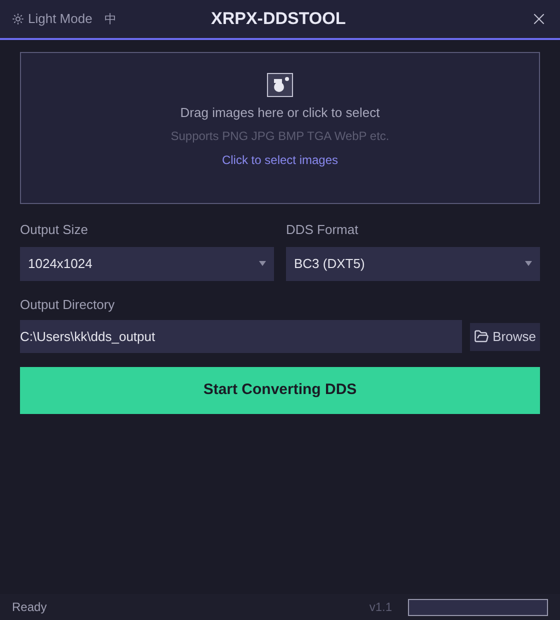 The height and width of the screenshot is (620, 560). What do you see at coordinates (280, 113) in the screenshot?
I see `drop-heading: Drag images here or click to select` at bounding box center [280, 113].